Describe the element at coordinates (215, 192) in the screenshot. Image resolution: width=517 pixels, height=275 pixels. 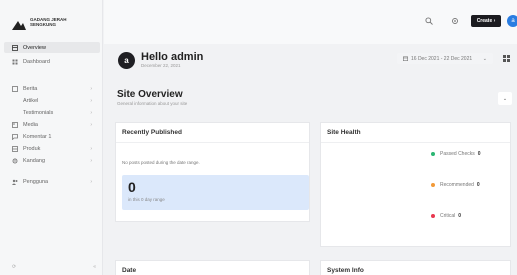
I see `published-stat-box: 0 in this 0 day range` at that location.